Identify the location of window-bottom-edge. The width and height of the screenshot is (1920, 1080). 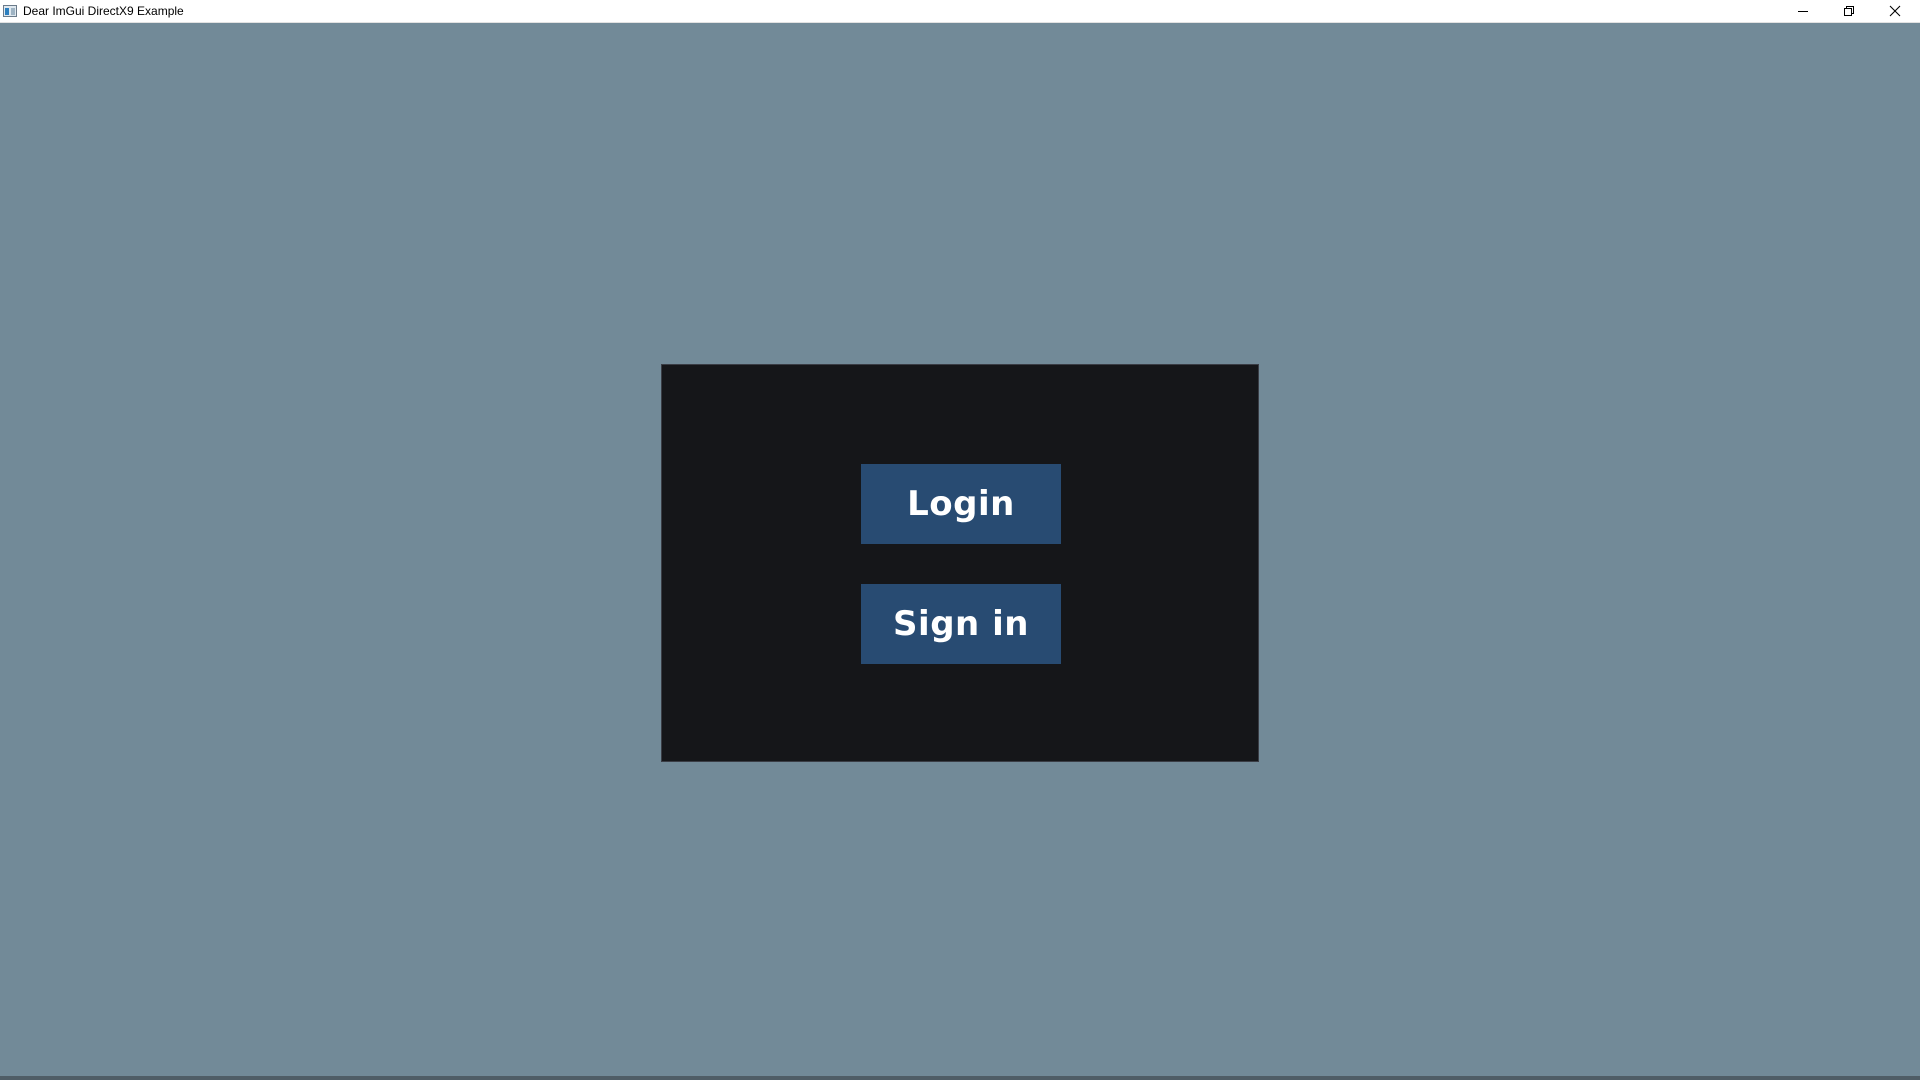
(960, 1078).